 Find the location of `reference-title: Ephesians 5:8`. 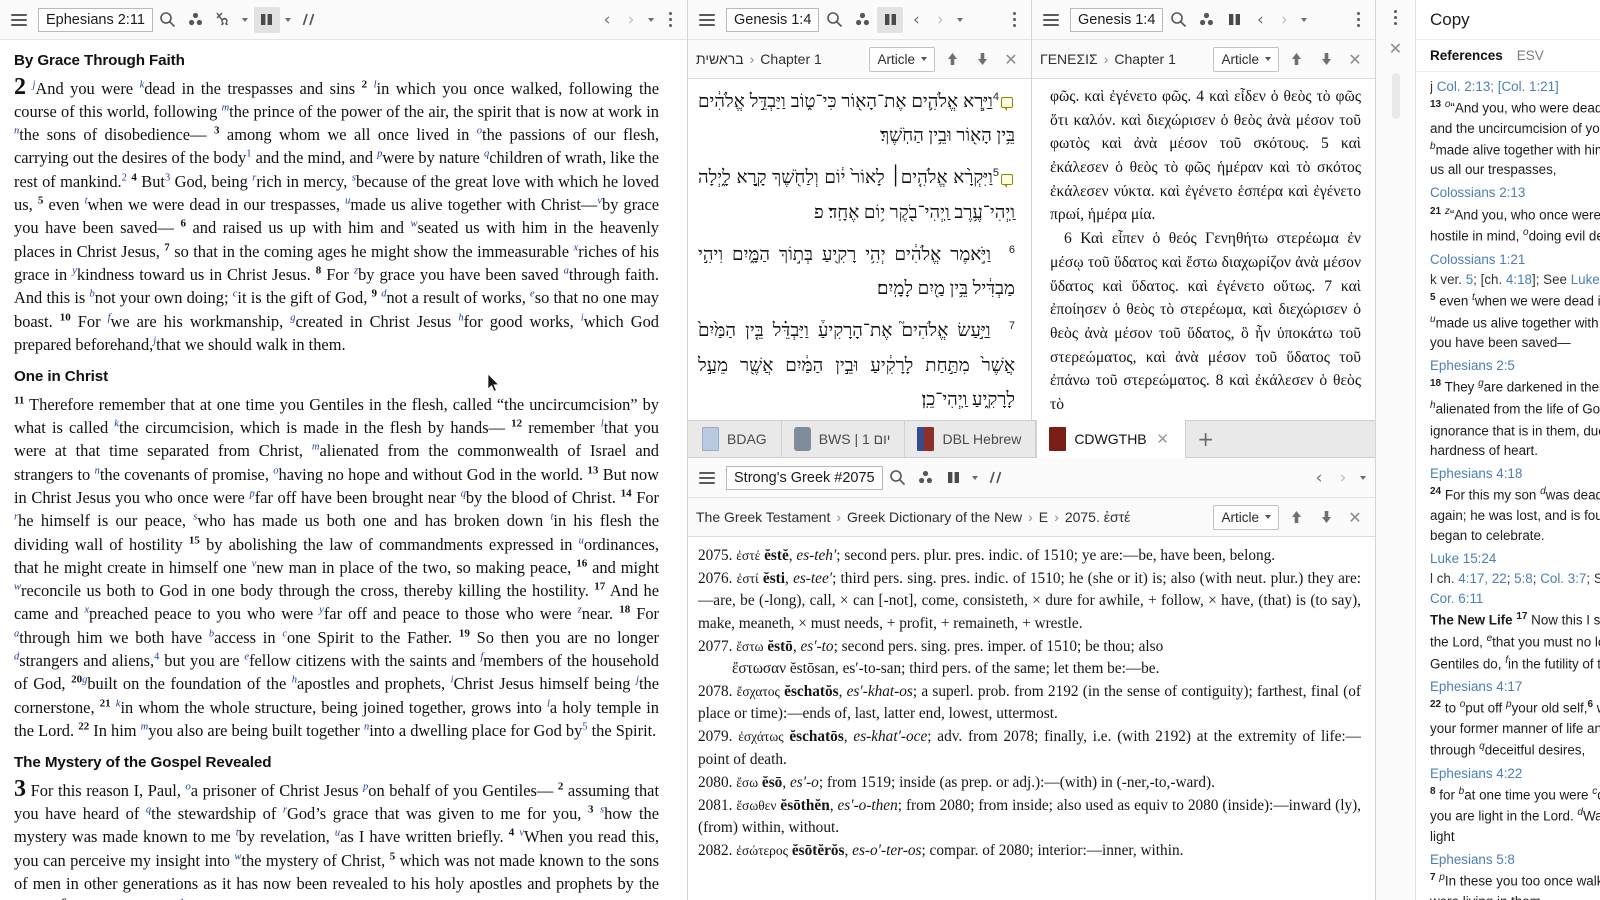

reference-title: Ephesians 5:8 is located at coordinates (1515, 860).